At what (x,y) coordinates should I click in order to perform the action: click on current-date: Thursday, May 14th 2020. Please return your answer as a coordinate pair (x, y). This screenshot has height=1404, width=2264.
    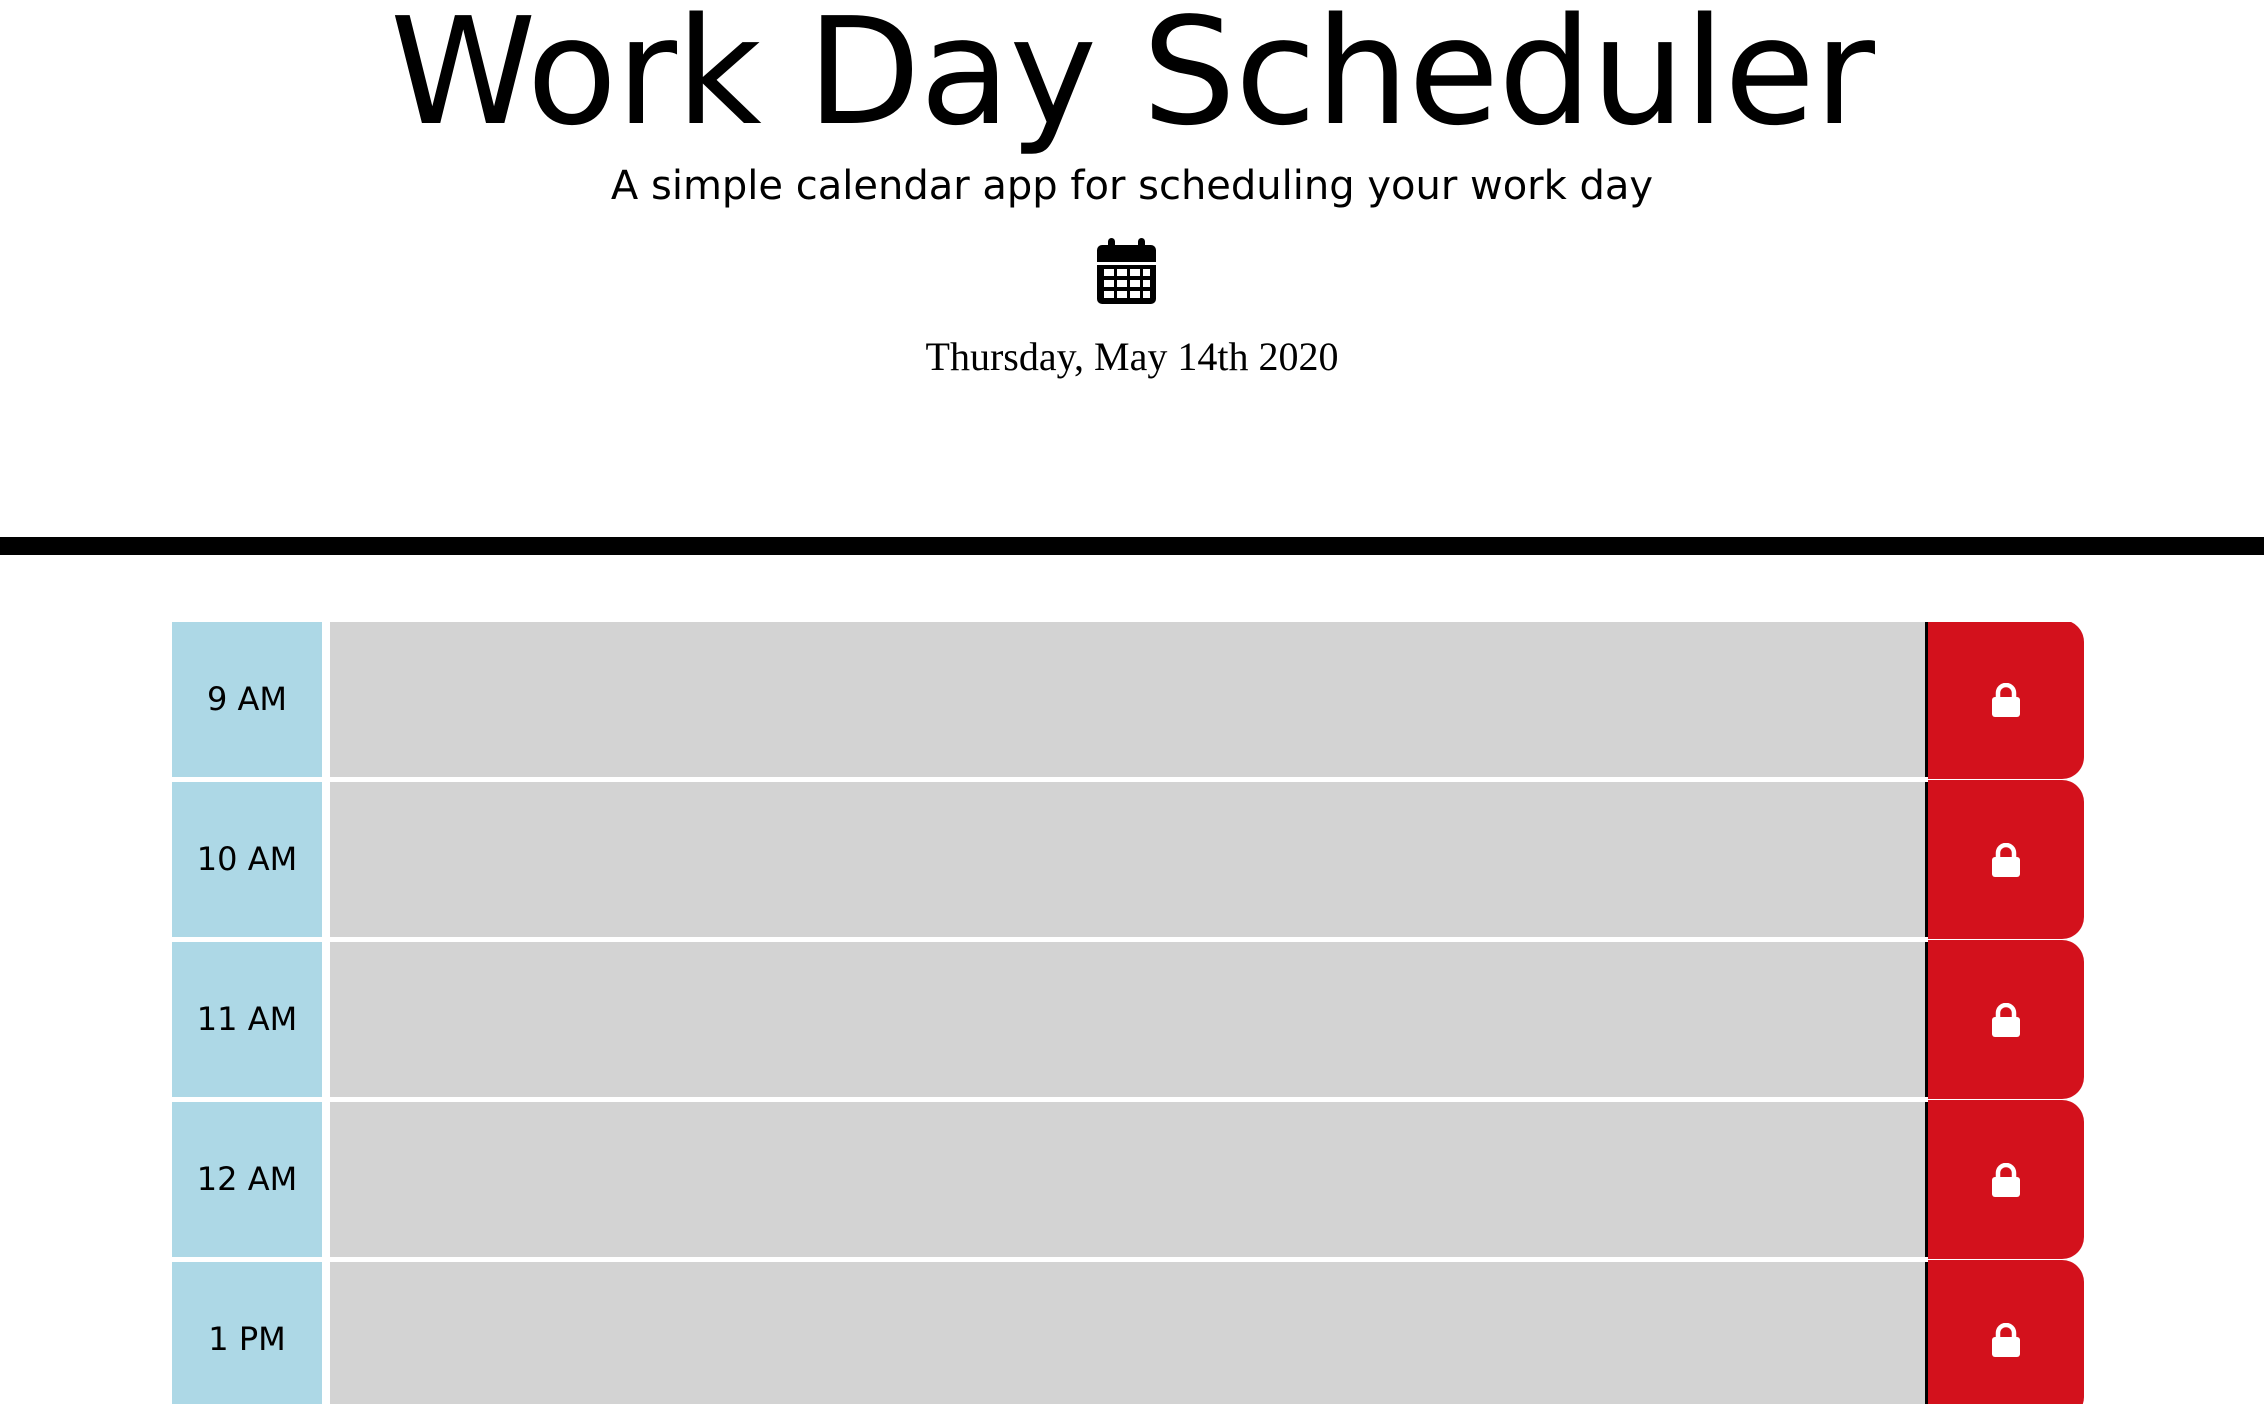
    Looking at the image, I should click on (1132, 356).